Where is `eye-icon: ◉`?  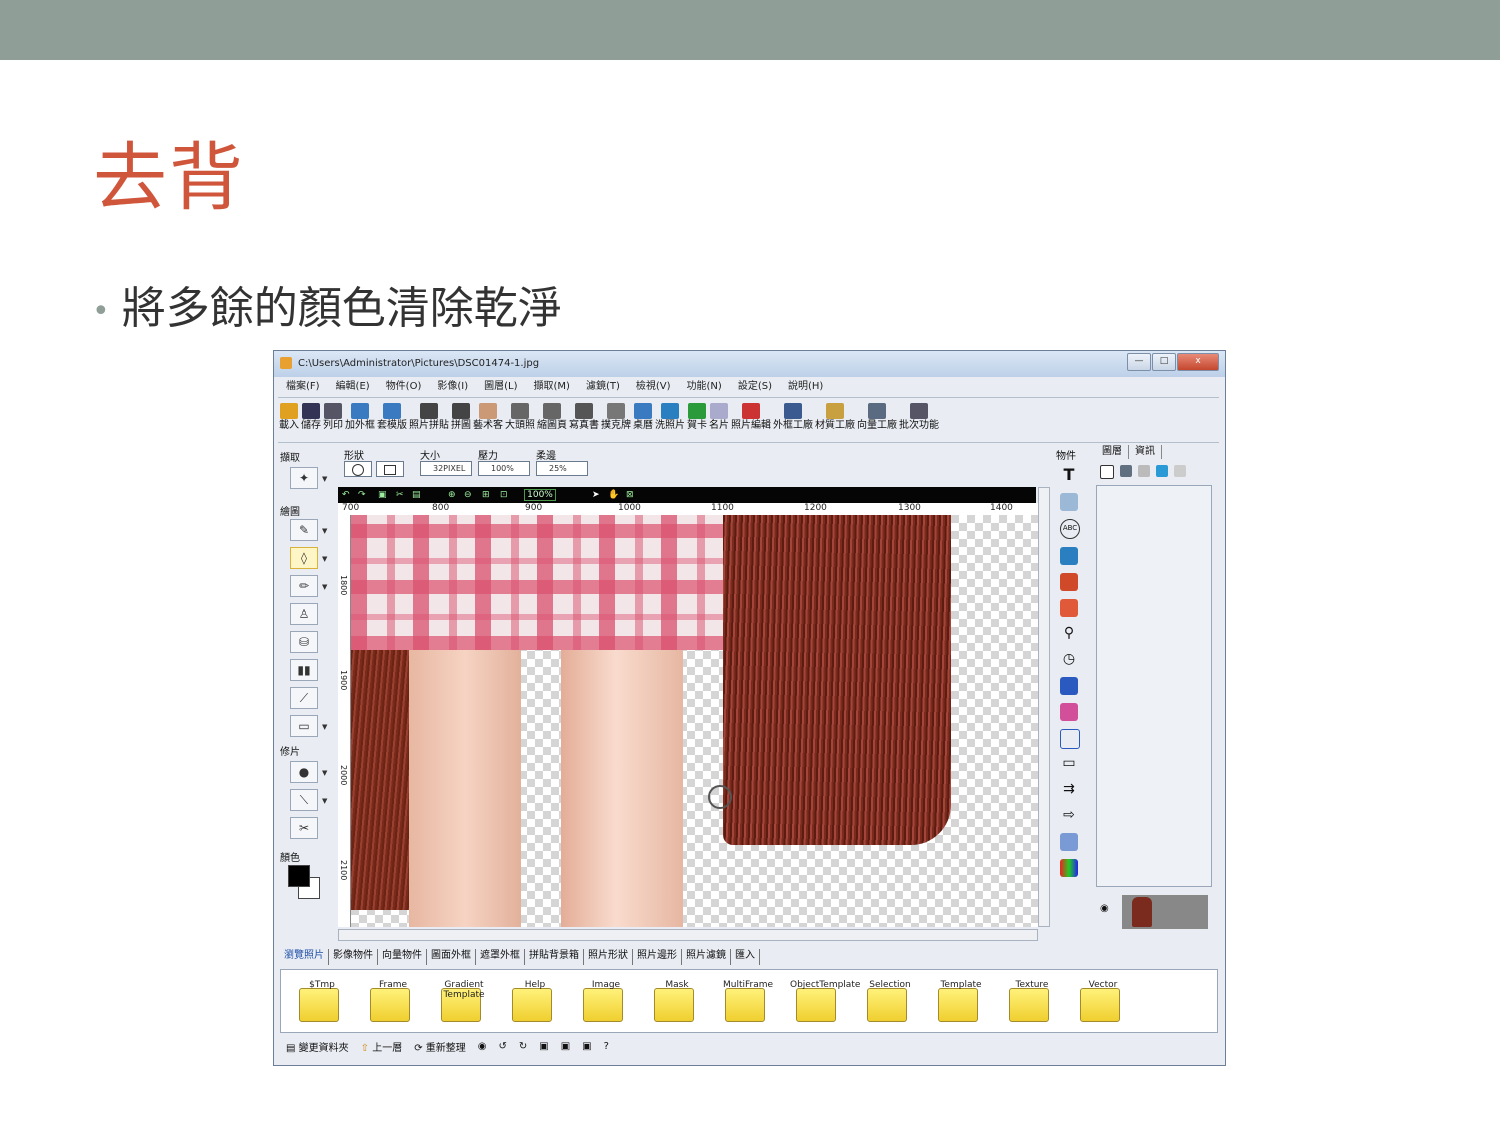
eye-icon: ◉ is located at coordinates (1104, 908).